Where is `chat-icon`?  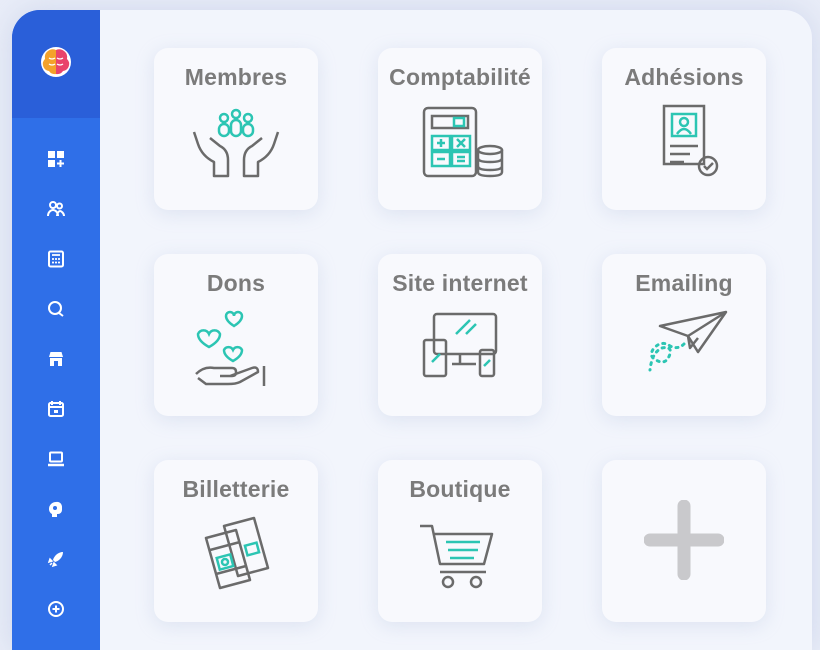 chat-icon is located at coordinates (56, 309).